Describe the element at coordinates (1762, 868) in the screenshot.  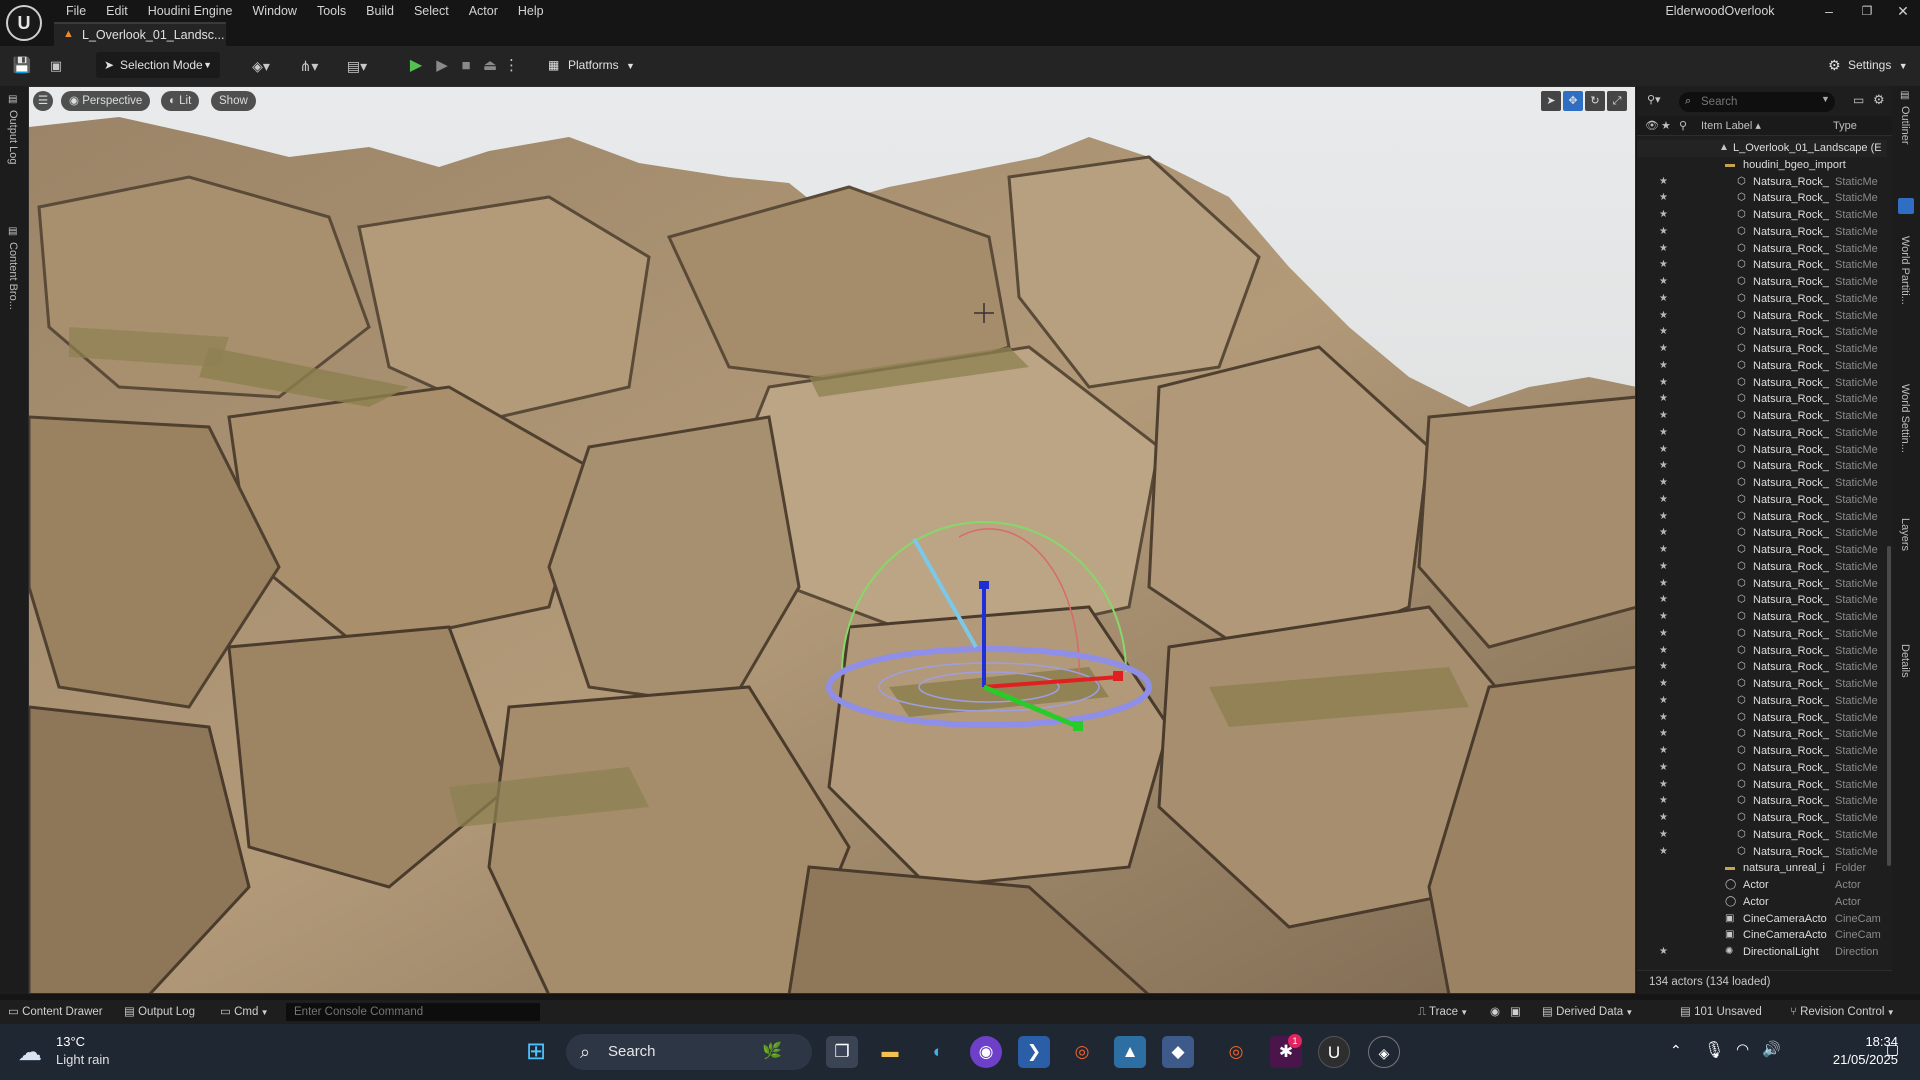
I see `tree-row-actor: ▬ natsura_unreal_i Folder` at that location.